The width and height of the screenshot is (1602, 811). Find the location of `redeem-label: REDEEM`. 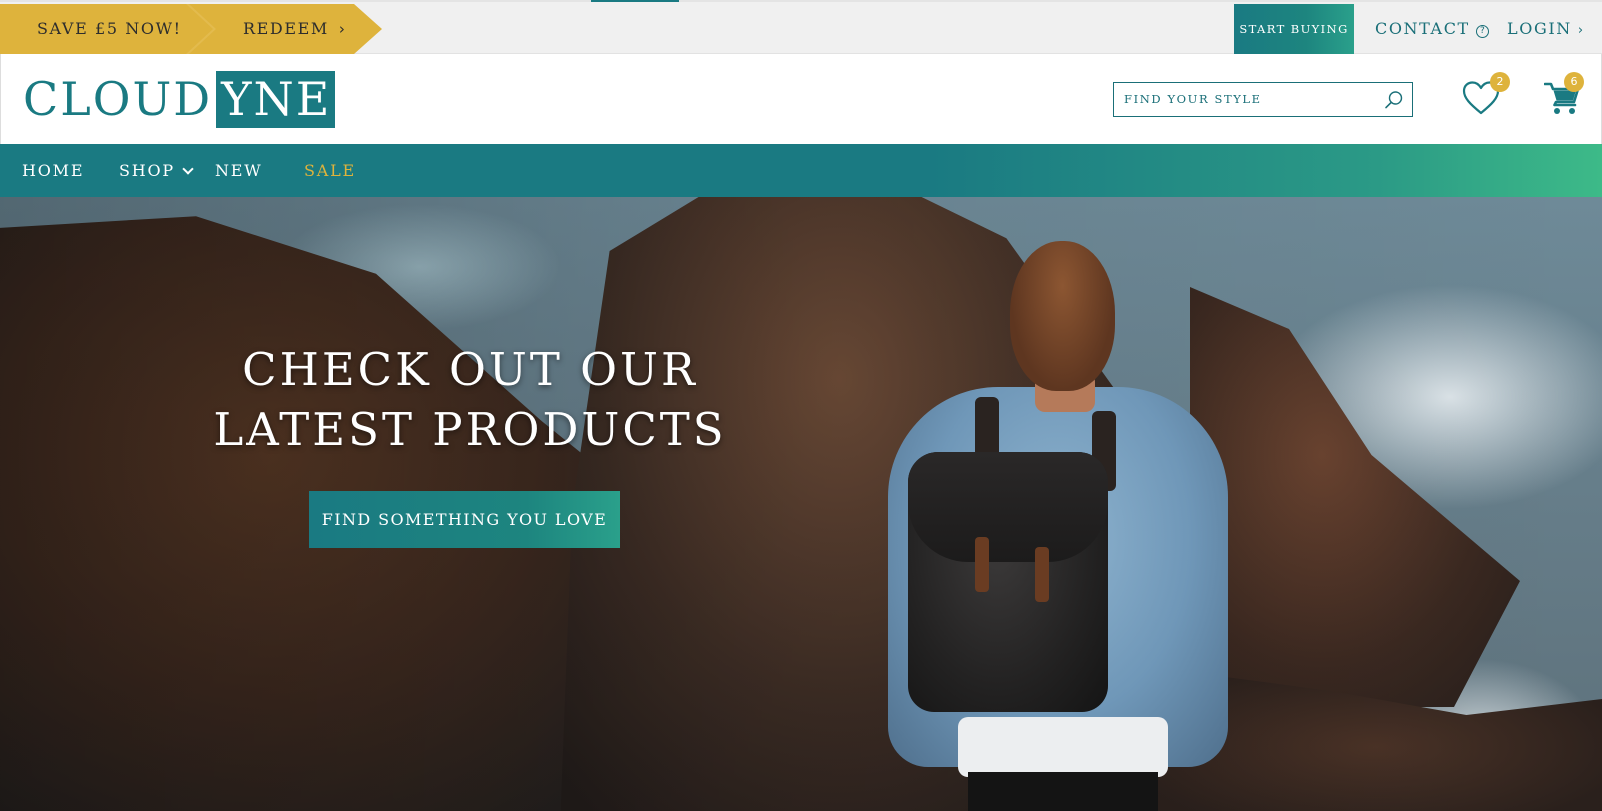

redeem-label: REDEEM is located at coordinates (286, 28).